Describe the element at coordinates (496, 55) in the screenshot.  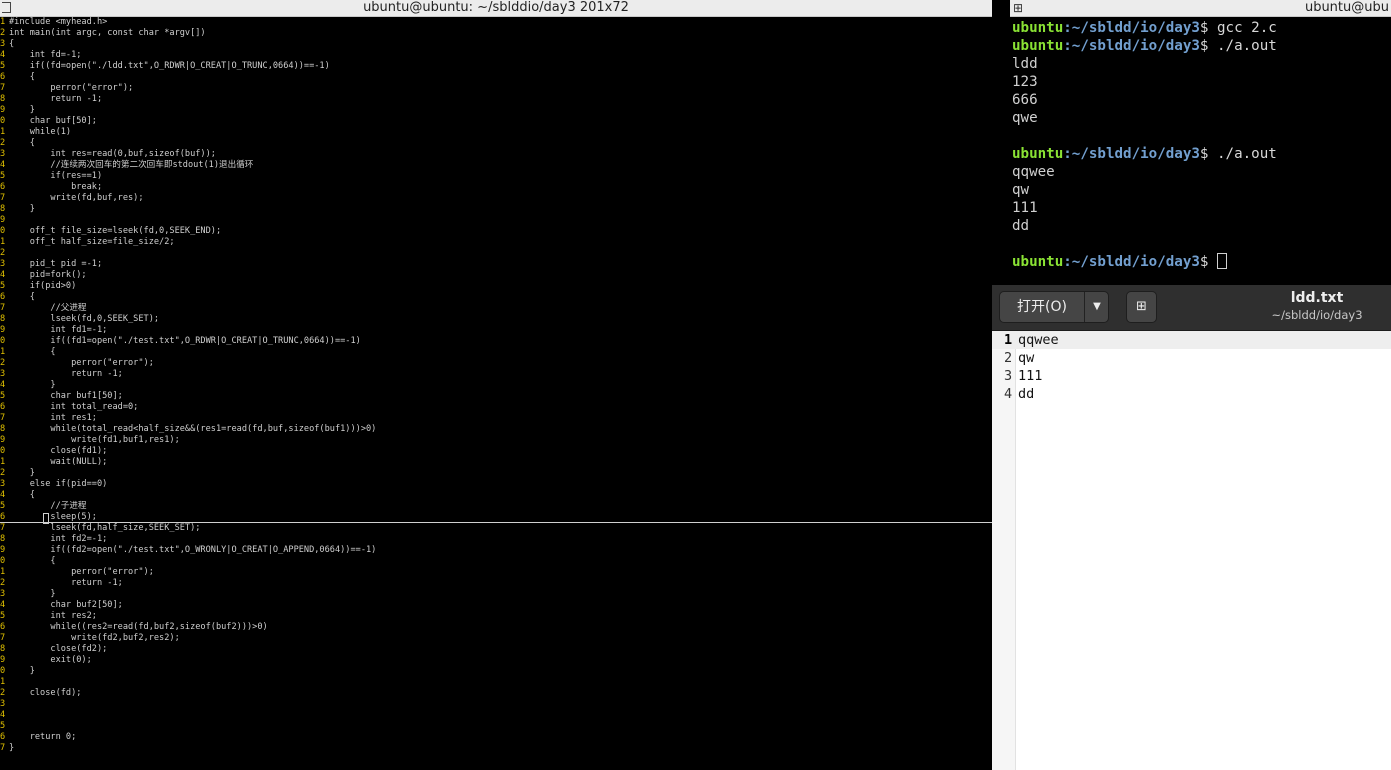
I see `code-line: 4 int fd=-1;` at that location.